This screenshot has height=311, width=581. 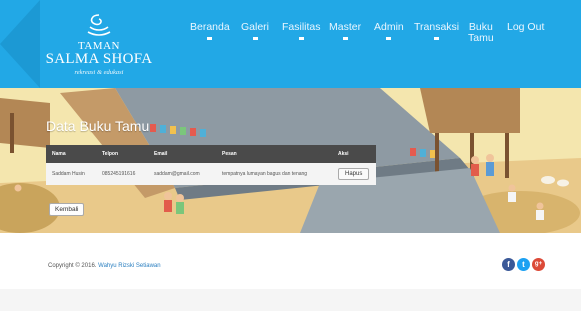 I want to click on nav-item-beranda: Beranda, so click(x=210, y=31).